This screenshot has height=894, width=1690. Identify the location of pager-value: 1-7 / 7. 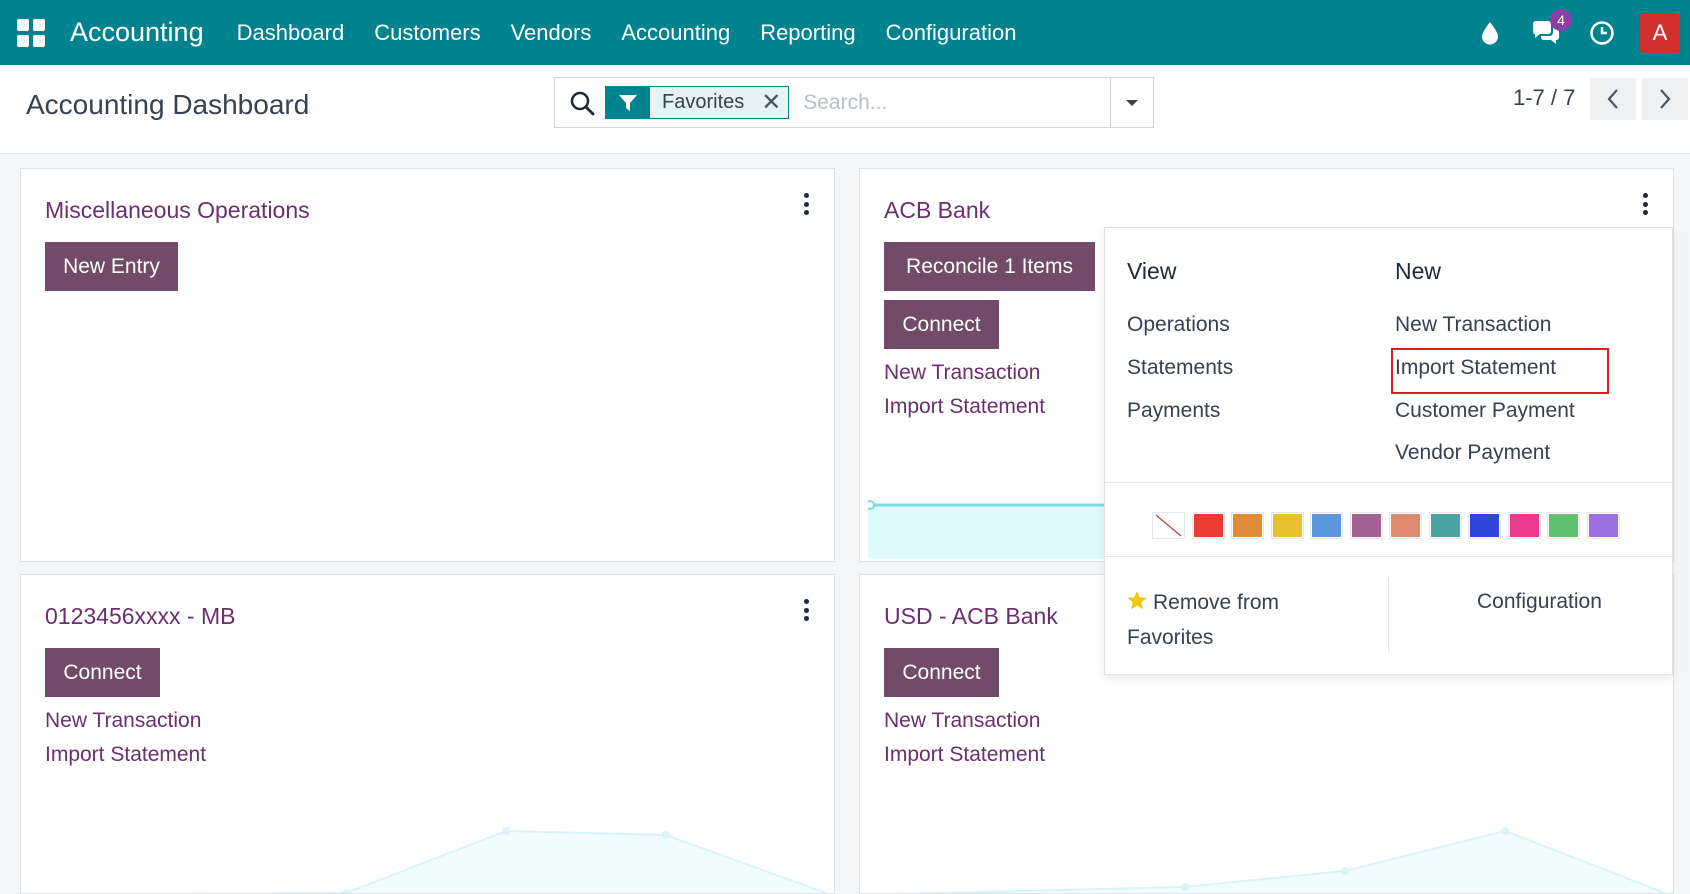
(1544, 98).